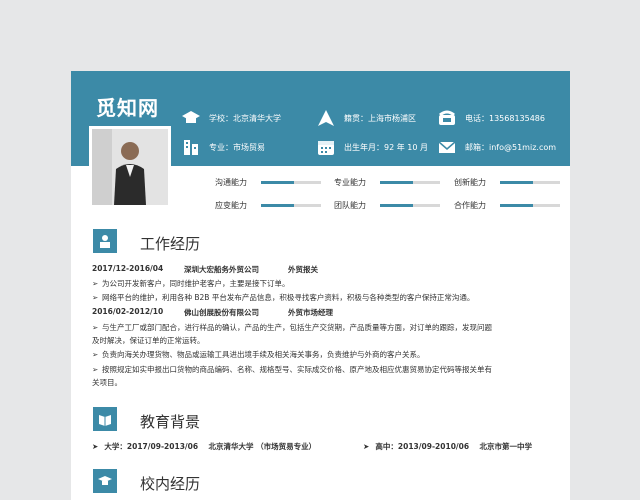 Image resolution: width=640 pixels, height=500 pixels. What do you see at coordinates (191, 147) in the screenshot?
I see `building-icon` at bounding box center [191, 147].